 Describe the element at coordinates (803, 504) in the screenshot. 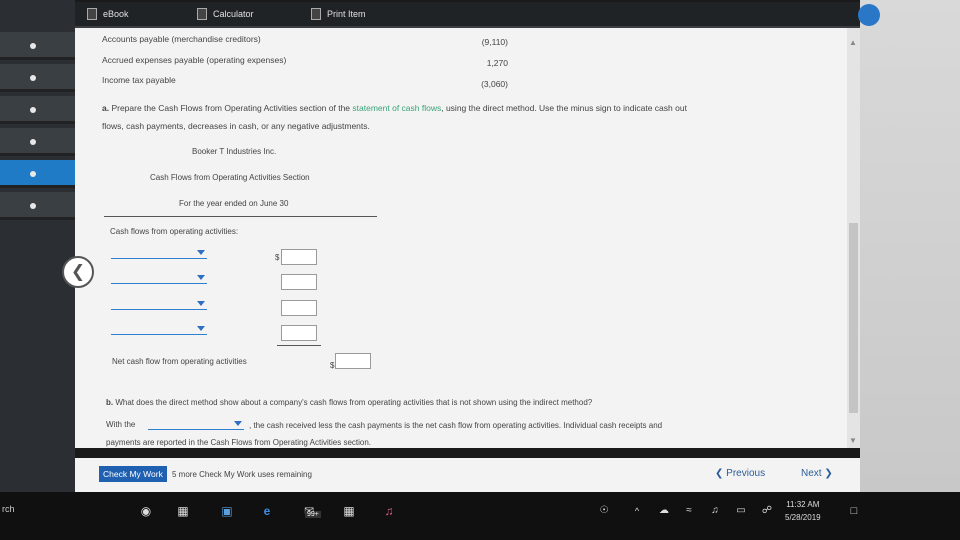

I see `clock-time: 11:32 AM` at that location.